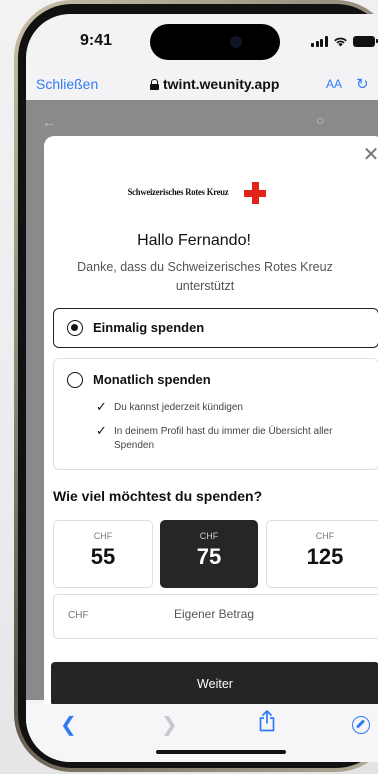  I want to click on continue-button: Weiter, so click(214, 684).